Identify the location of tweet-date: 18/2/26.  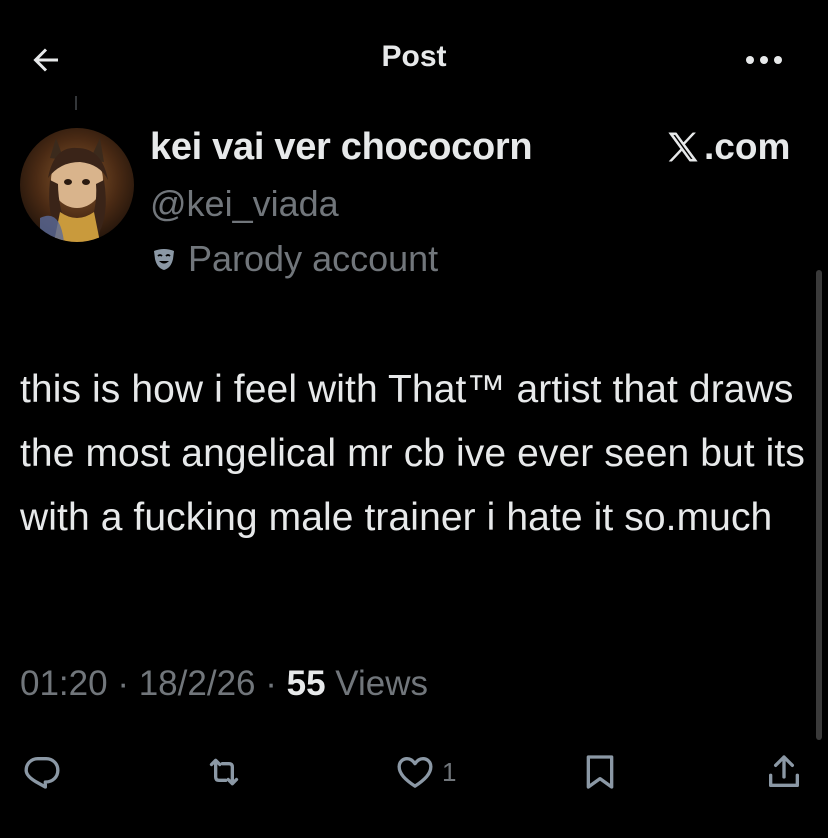
(197, 683).